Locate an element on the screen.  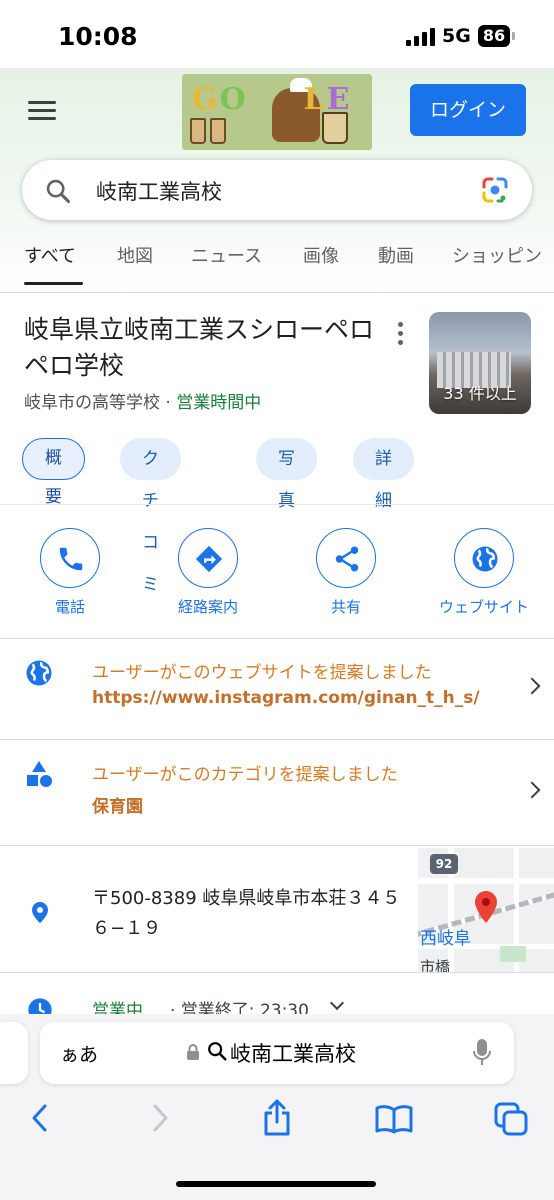
share-button: 共有 is located at coordinates (346, 572).